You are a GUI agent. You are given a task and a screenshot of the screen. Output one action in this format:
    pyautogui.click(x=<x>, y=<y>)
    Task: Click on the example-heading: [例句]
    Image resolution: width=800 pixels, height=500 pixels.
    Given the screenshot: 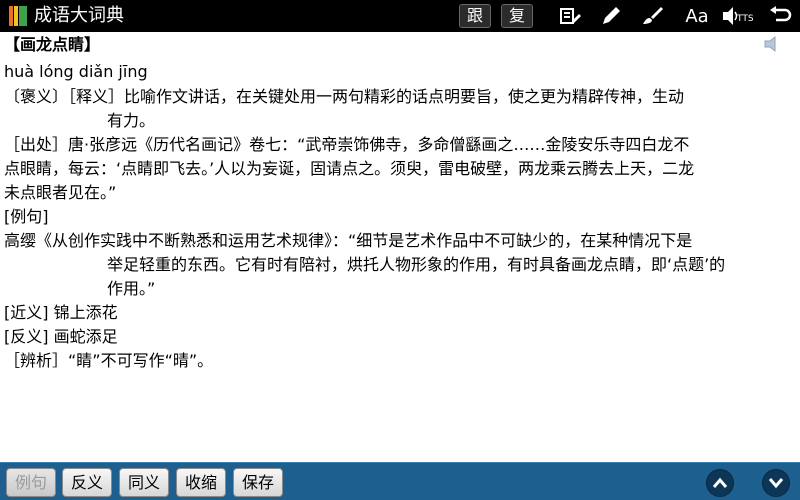 What is the action you would take?
    pyautogui.click(x=26, y=216)
    